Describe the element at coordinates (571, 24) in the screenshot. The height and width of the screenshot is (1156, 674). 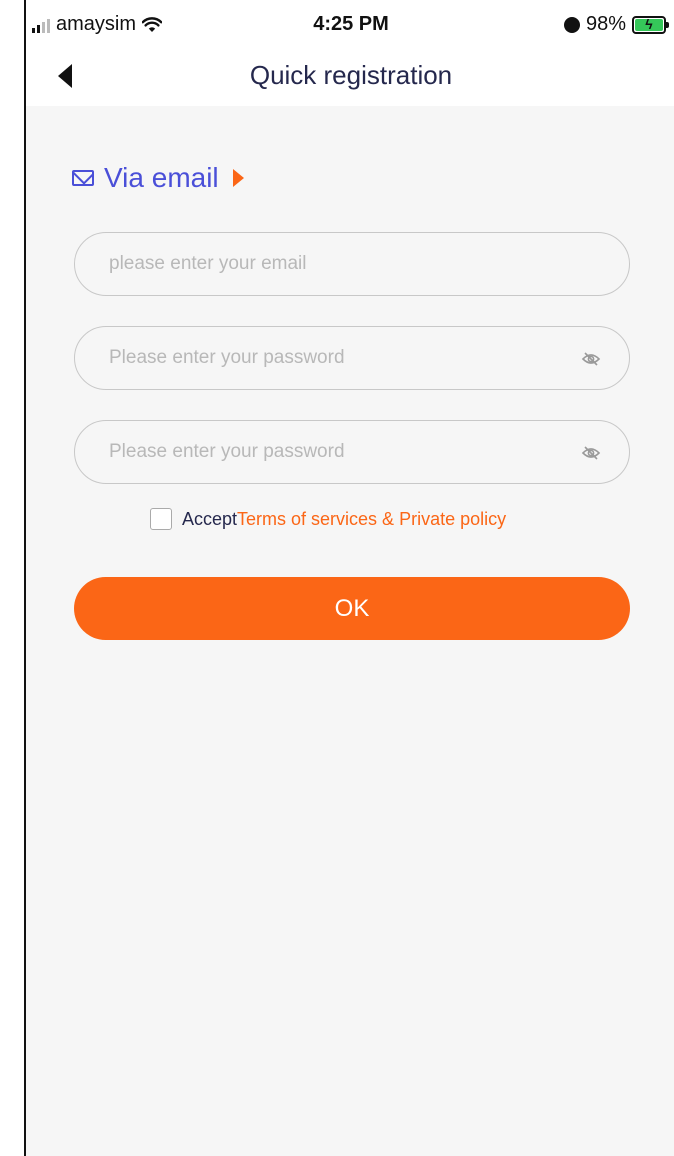
I see `alarm-icon` at that location.